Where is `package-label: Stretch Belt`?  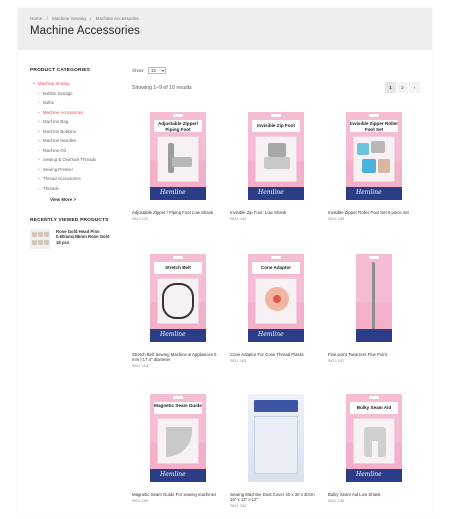
package-label: Stretch Belt is located at coordinates (178, 268).